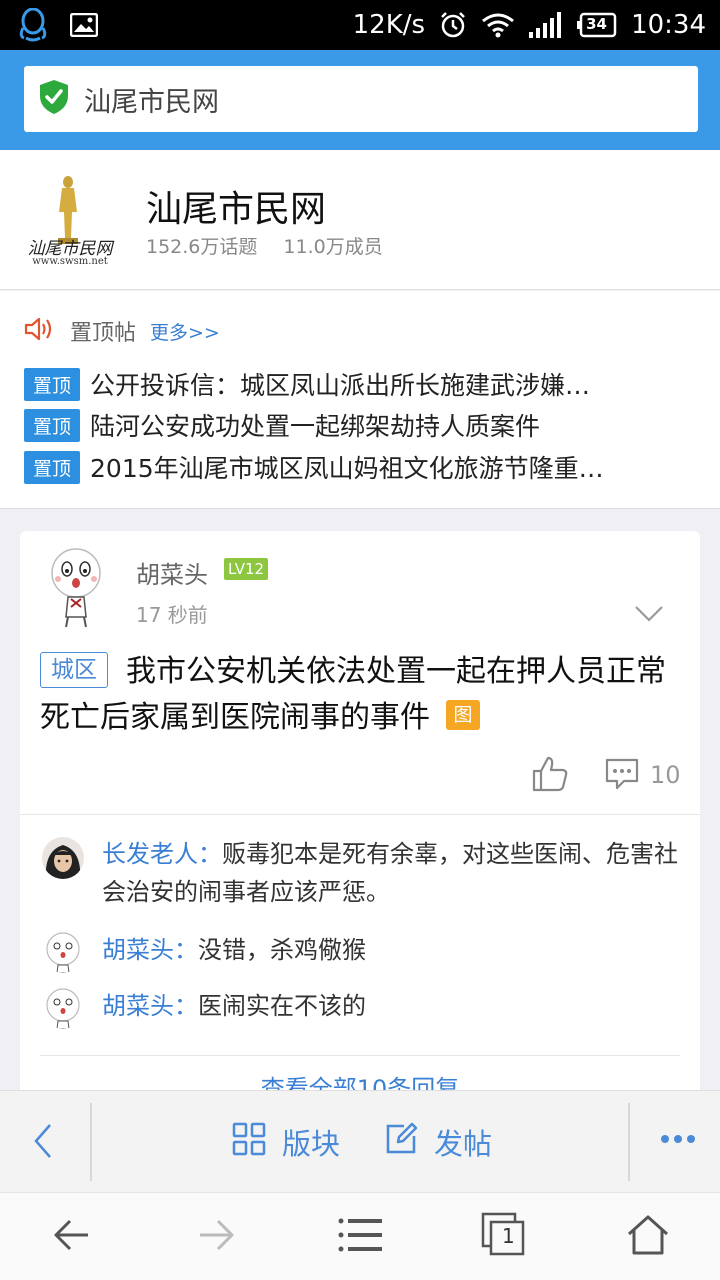  I want to click on comment-count: 10, so click(665, 775).